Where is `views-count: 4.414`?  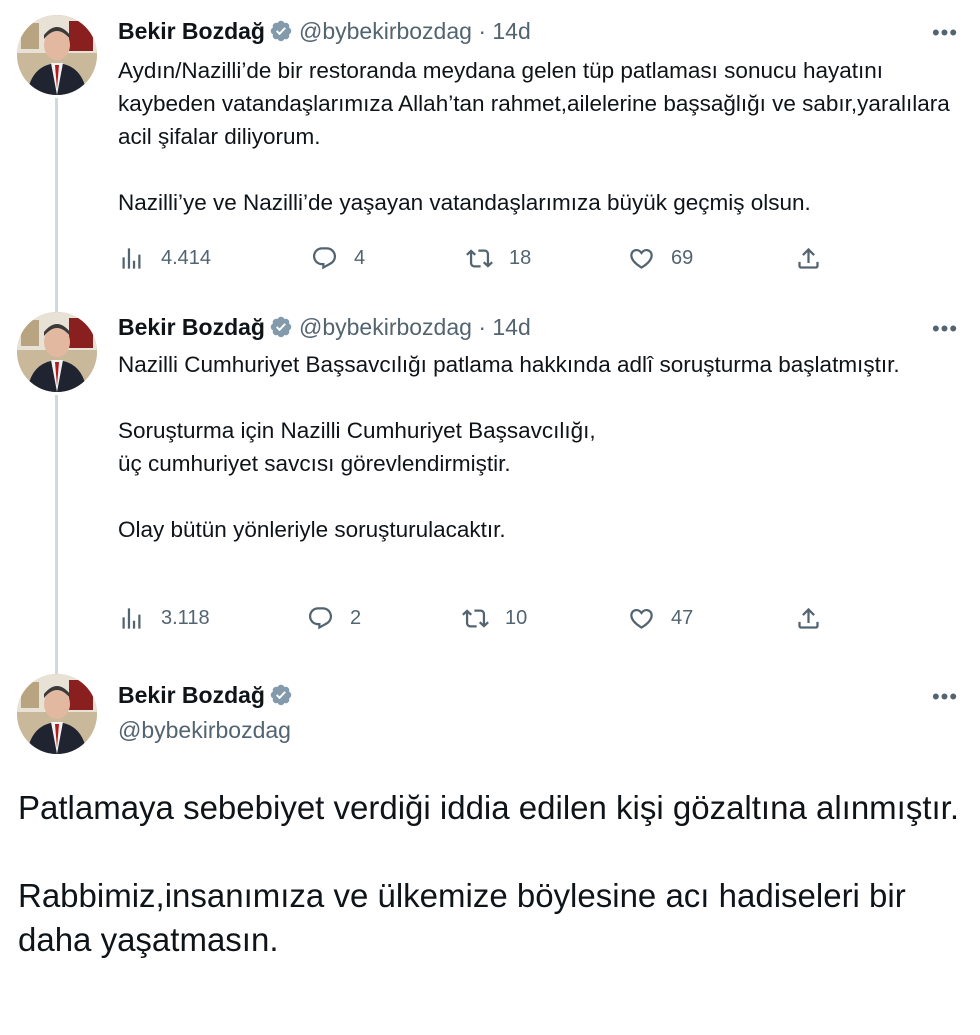
views-count: 4.414 is located at coordinates (186, 257).